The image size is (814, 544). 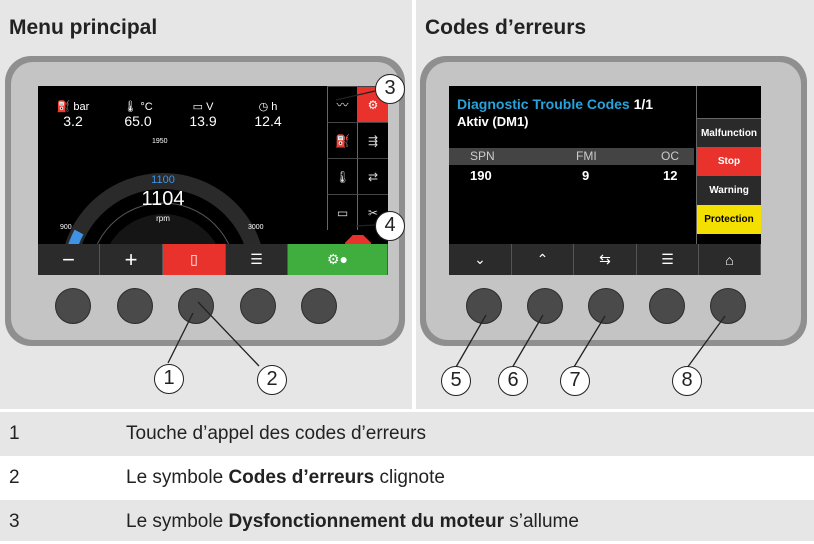 What do you see at coordinates (63, 107) in the screenshot?
I see `oil-can-icon: ⛽` at bounding box center [63, 107].